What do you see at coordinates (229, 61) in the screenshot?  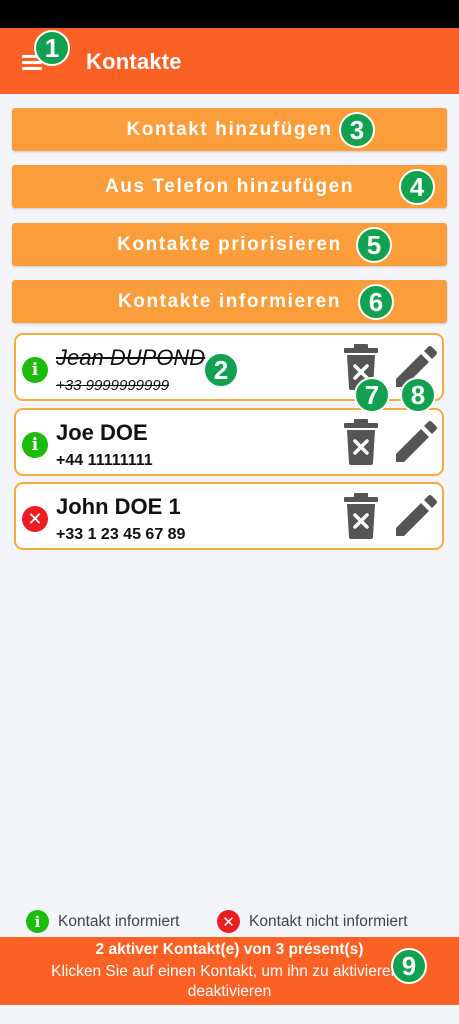 I see `app-bar: Kontakte` at bounding box center [229, 61].